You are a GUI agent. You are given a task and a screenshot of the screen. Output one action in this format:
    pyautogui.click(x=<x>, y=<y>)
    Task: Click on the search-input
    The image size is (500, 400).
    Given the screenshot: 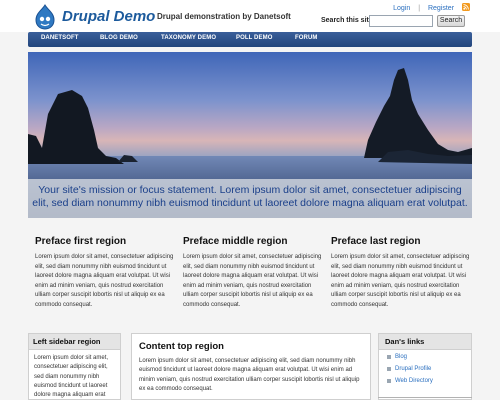 What is the action you would take?
    pyautogui.click(x=401, y=21)
    